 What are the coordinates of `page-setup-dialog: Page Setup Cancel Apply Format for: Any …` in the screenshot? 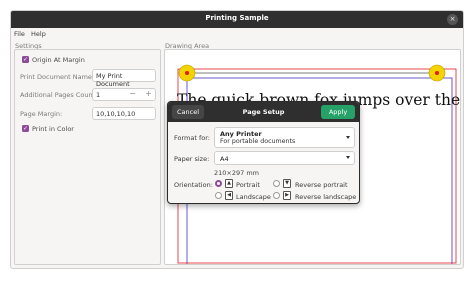 It's located at (263, 152).